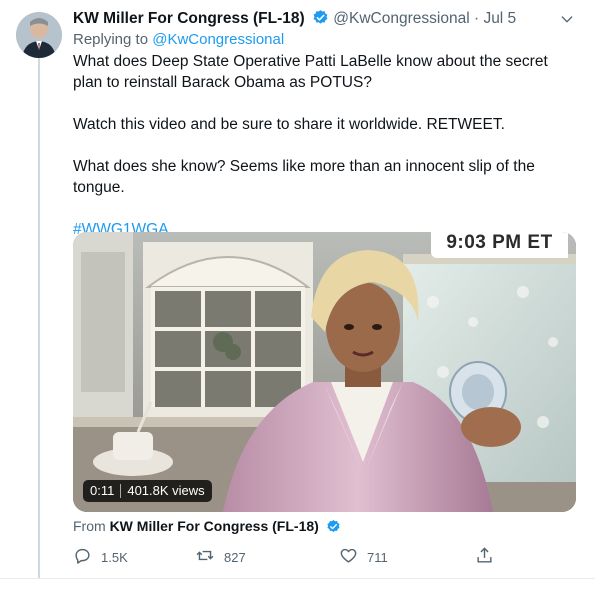  Describe the element at coordinates (89, 526) in the screenshot. I see `source-prefix: From` at that location.